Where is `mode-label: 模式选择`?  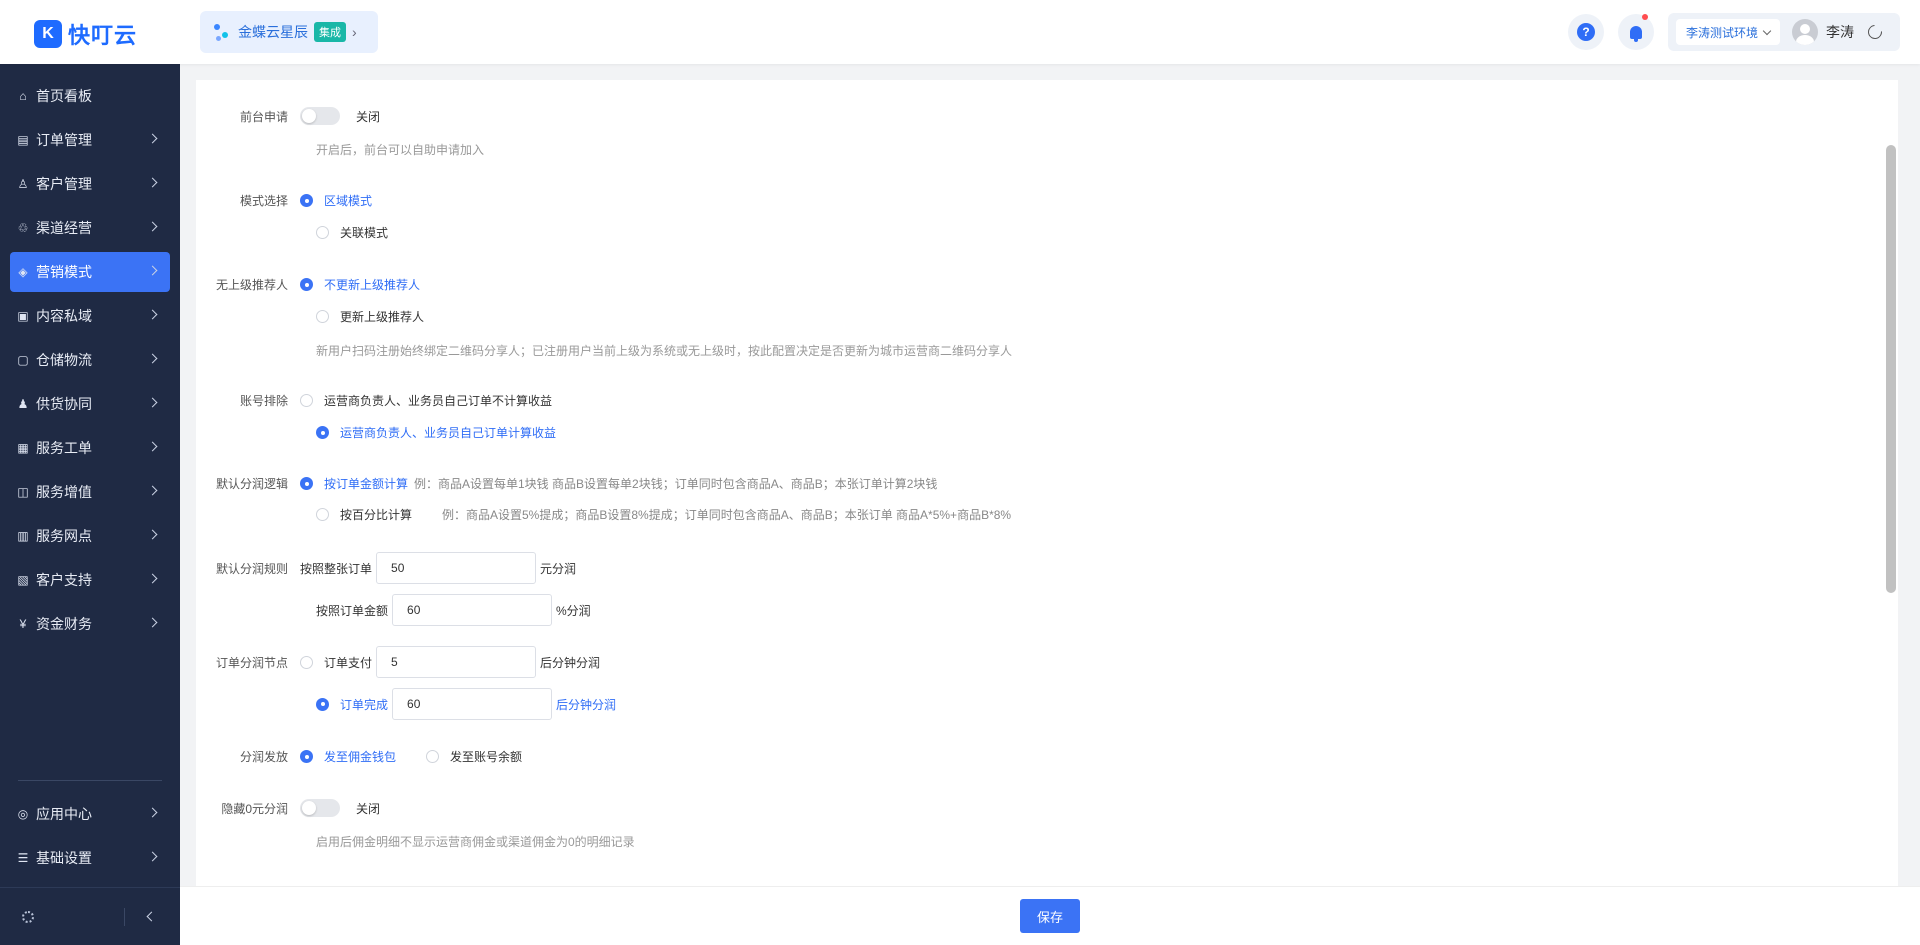 mode-label: 模式选择 is located at coordinates (263, 201).